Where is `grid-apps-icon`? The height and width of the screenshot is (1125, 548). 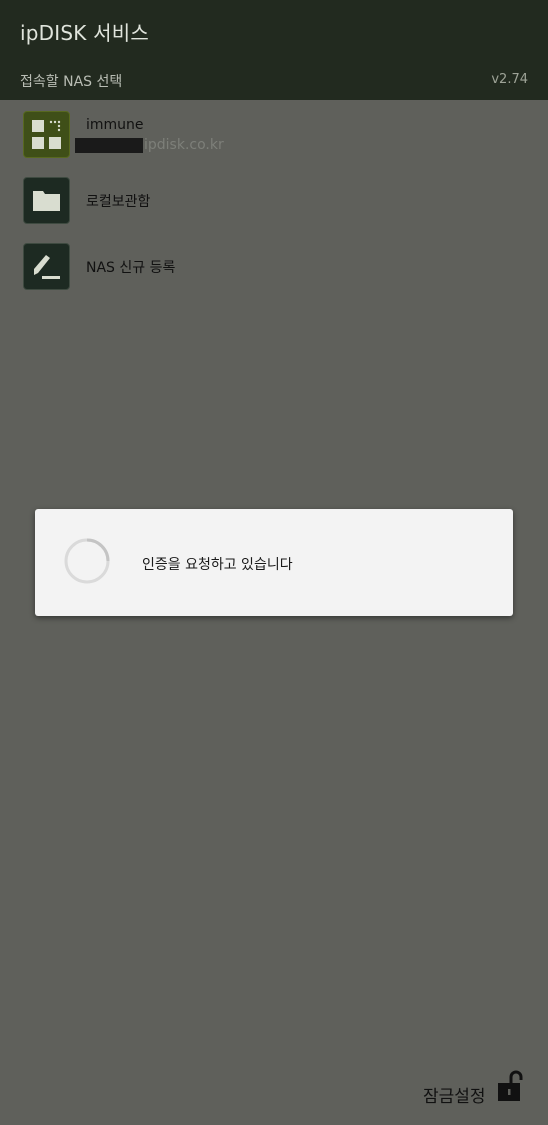
grid-apps-icon is located at coordinates (46, 134).